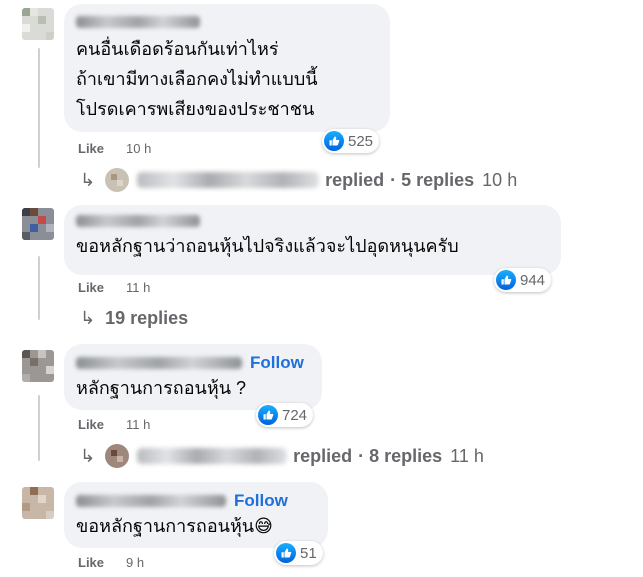 This screenshot has width=643, height=577. Describe the element at coordinates (500, 179) in the screenshot. I see `reply-timestamp: 10 h` at that location.